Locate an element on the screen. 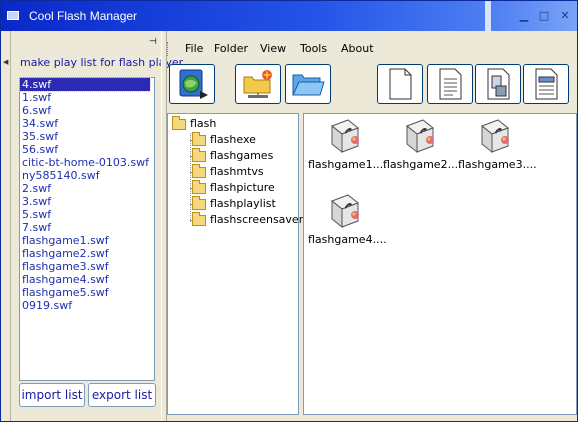  title-bar: Cool Flash Manager ▁ □ ✕ is located at coordinates (289, 16).